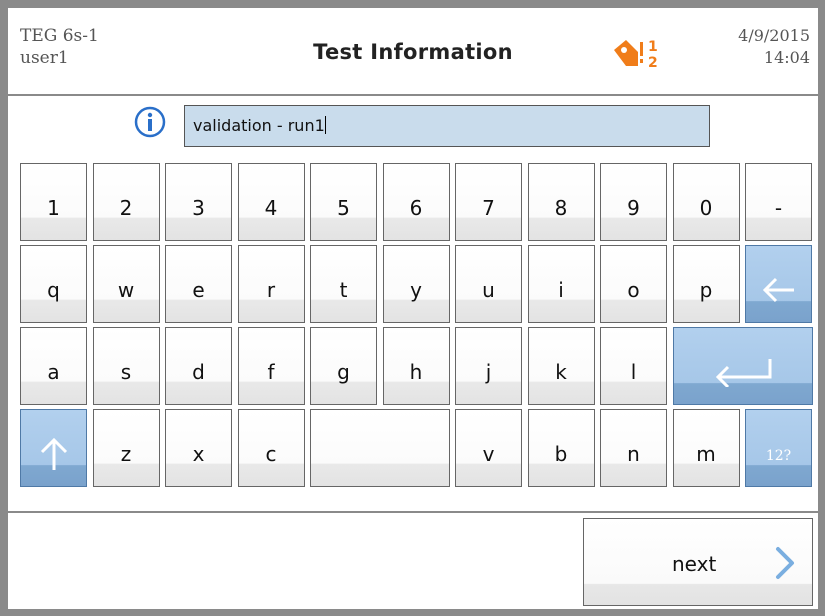 Image resolution: width=825 pixels, height=616 pixels. I want to click on key-b: b, so click(561, 448).